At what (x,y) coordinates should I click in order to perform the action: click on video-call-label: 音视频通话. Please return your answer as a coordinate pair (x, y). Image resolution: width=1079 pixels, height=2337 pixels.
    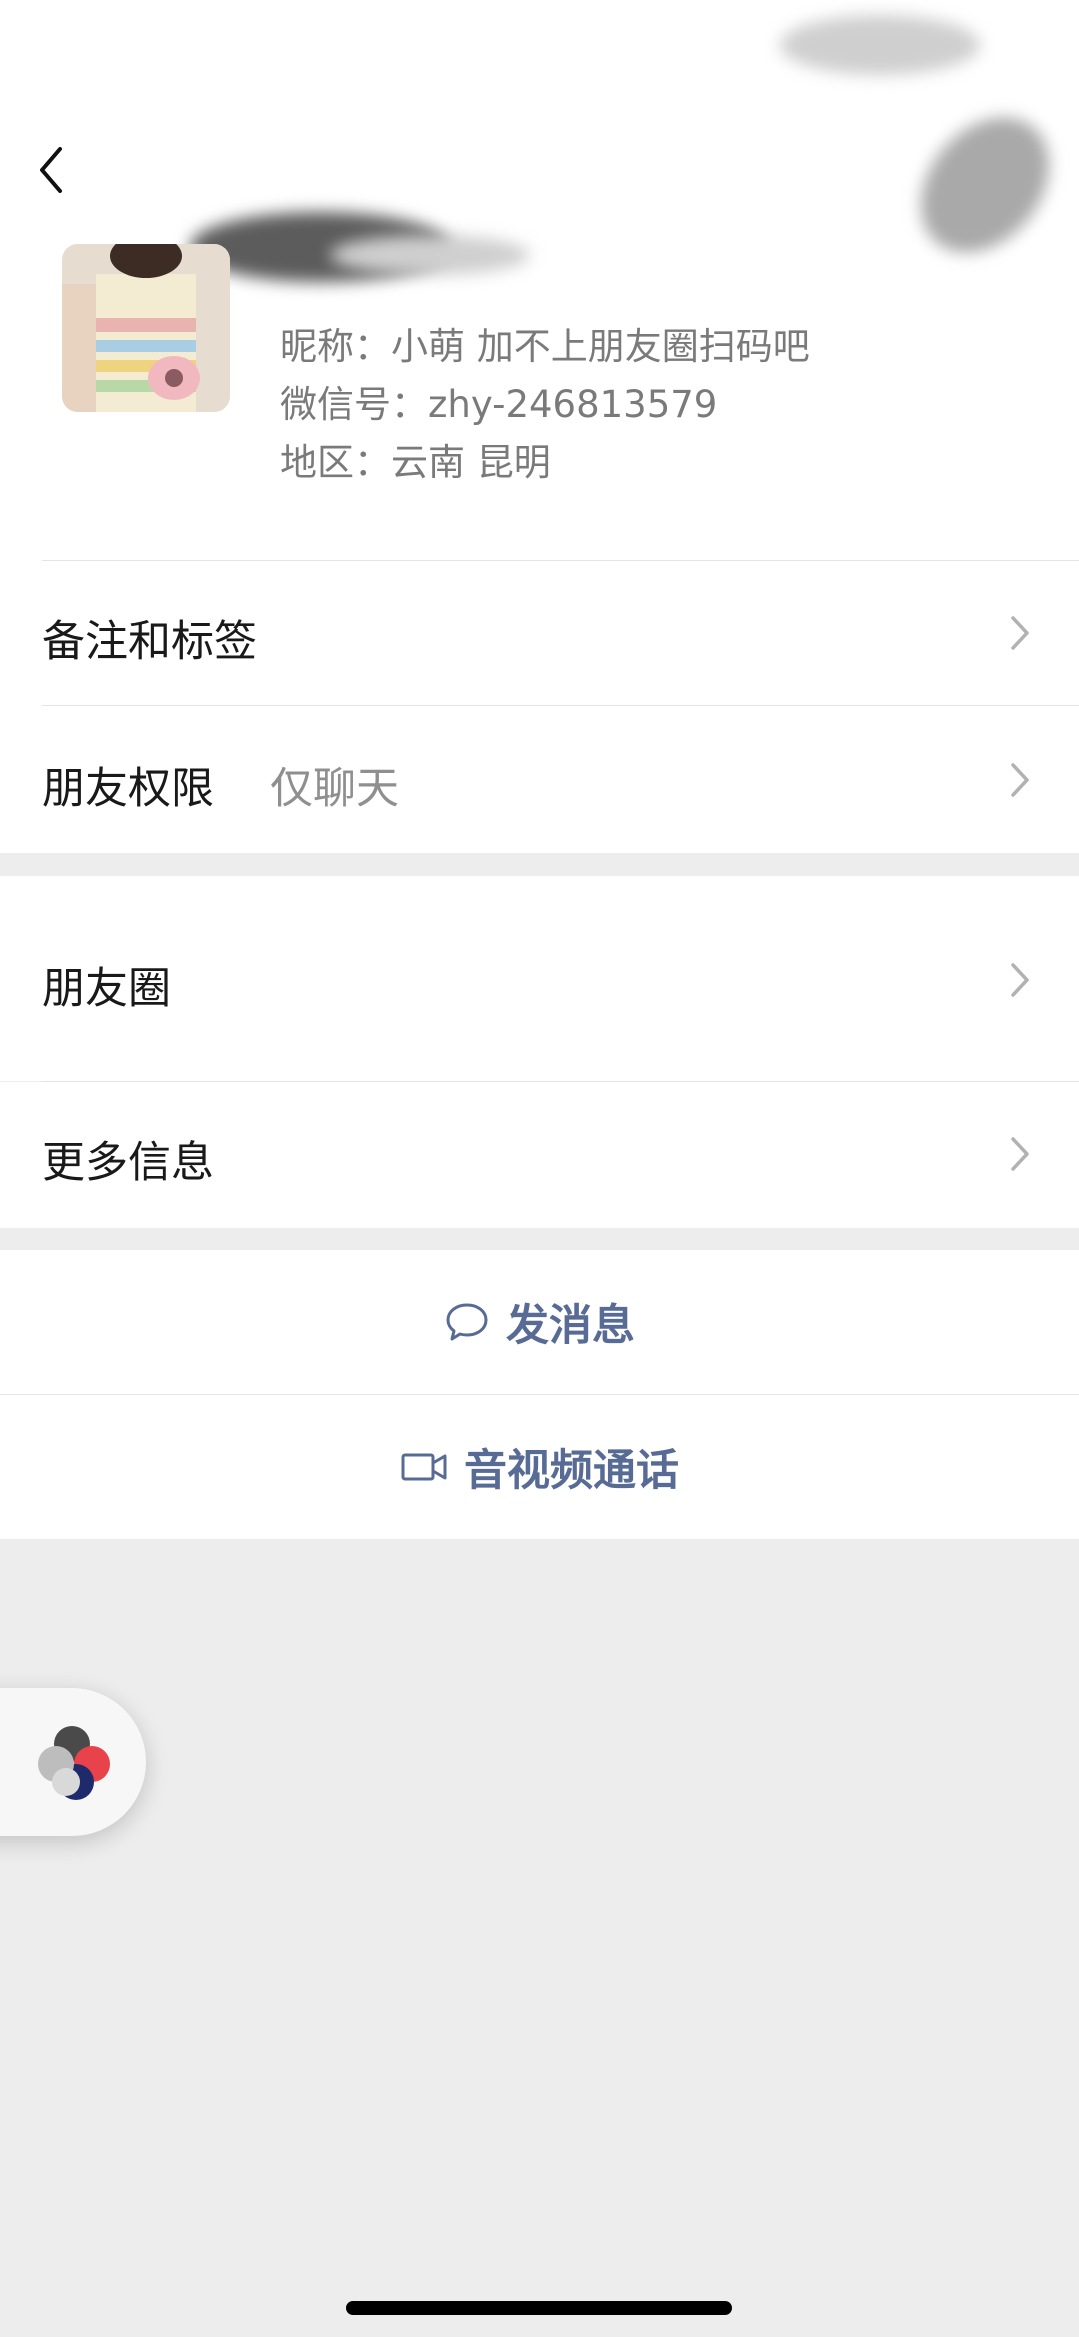
    Looking at the image, I should click on (571, 1471).